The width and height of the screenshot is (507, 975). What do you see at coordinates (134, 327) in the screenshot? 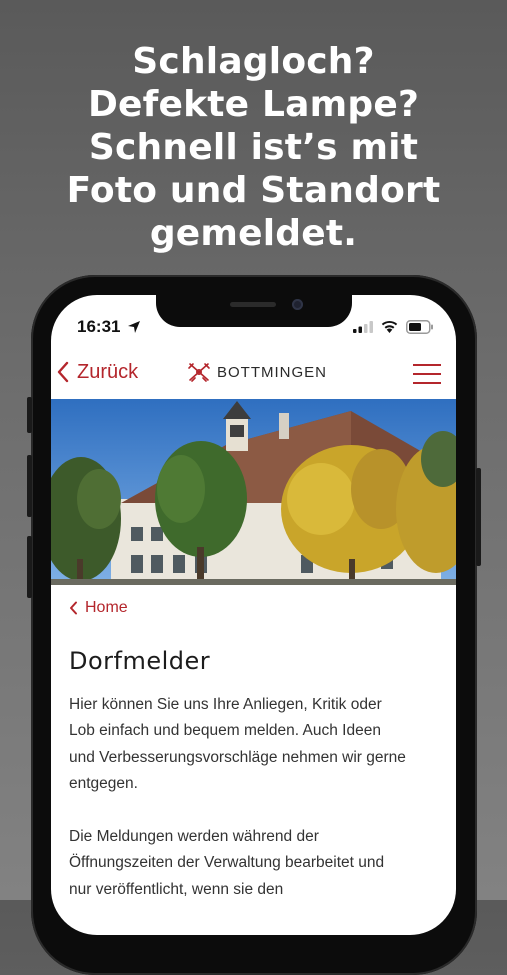
I see `location-arrow-icon` at bounding box center [134, 327].